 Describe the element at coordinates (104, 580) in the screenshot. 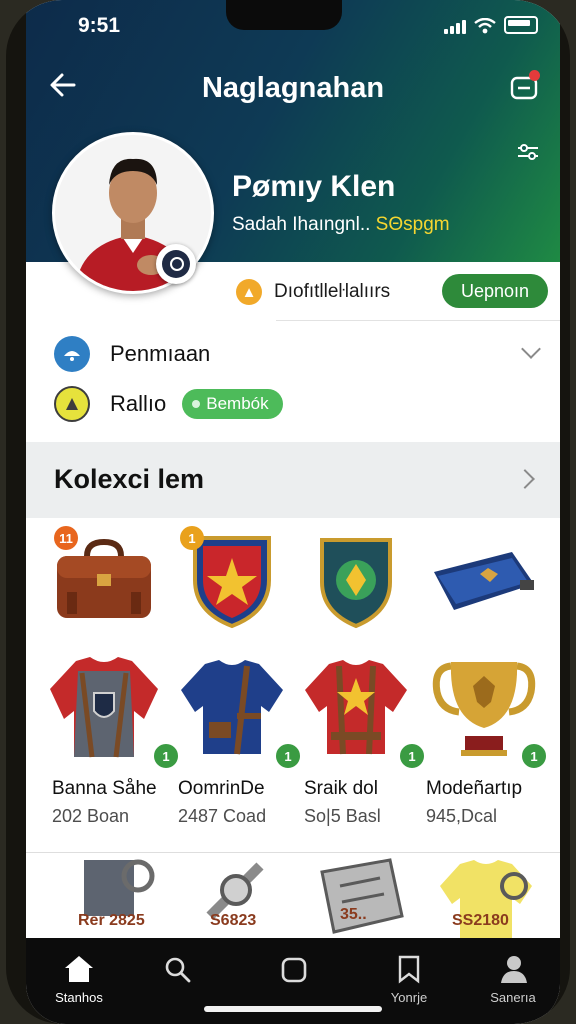

I see `collection-item-briefcase: 11` at that location.